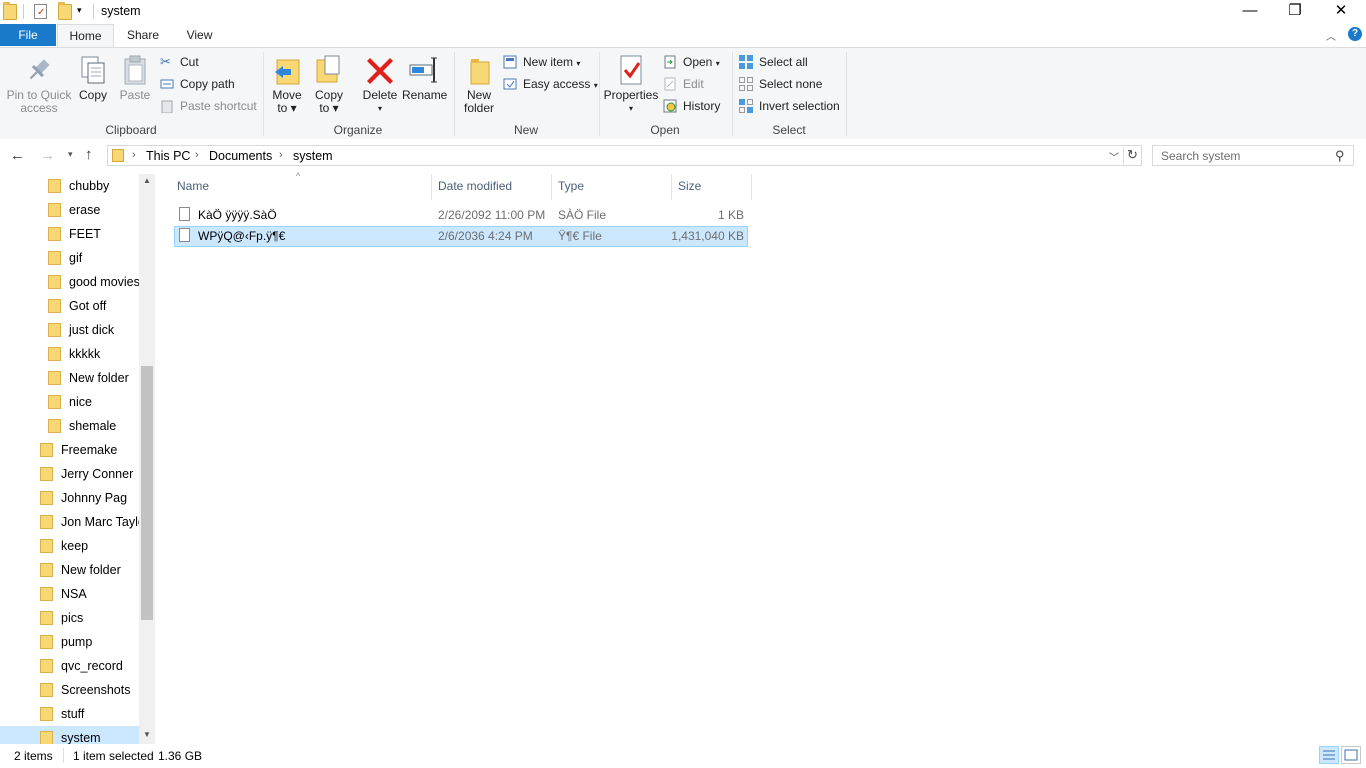 The height and width of the screenshot is (768, 1366). Describe the element at coordinates (571, 186) in the screenshot. I see `column-header-type: Type` at that location.